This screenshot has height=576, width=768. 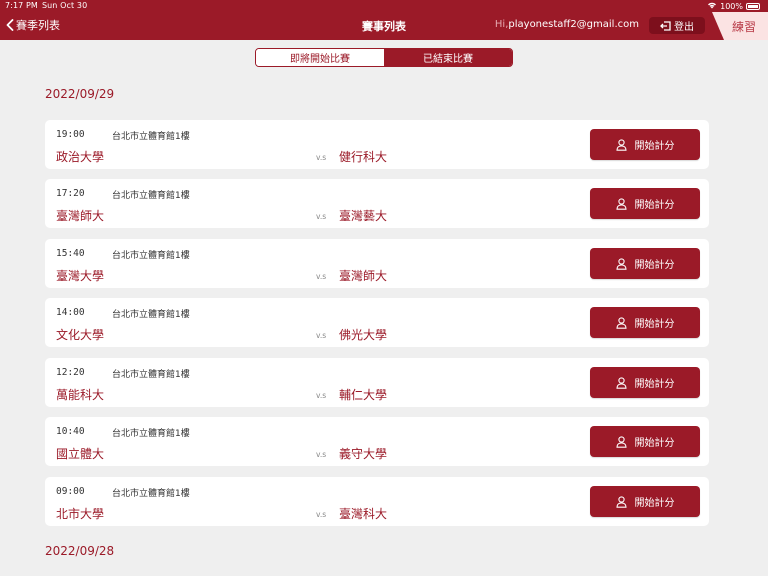 I want to click on practice-label: 練習, so click(x=743, y=26).